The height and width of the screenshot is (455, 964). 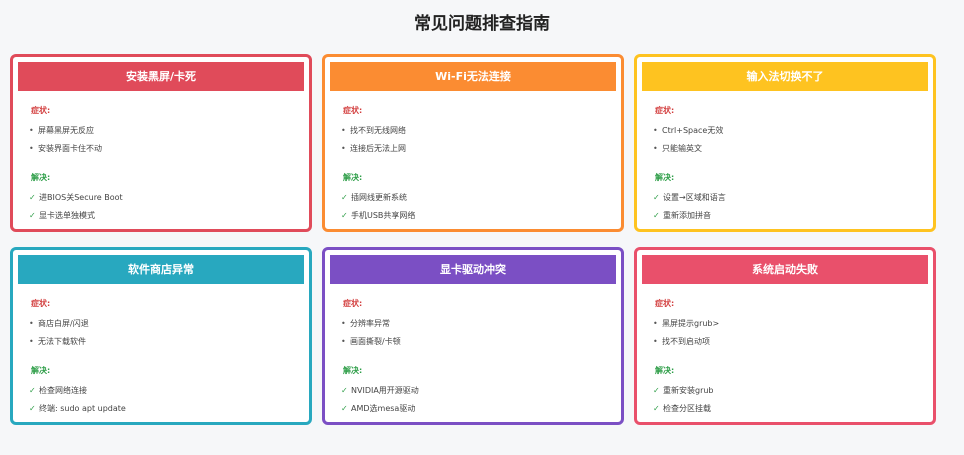 What do you see at coordinates (694, 197) in the screenshot?
I see `solution-text: 设置→区域和语言` at bounding box center [694, 197].